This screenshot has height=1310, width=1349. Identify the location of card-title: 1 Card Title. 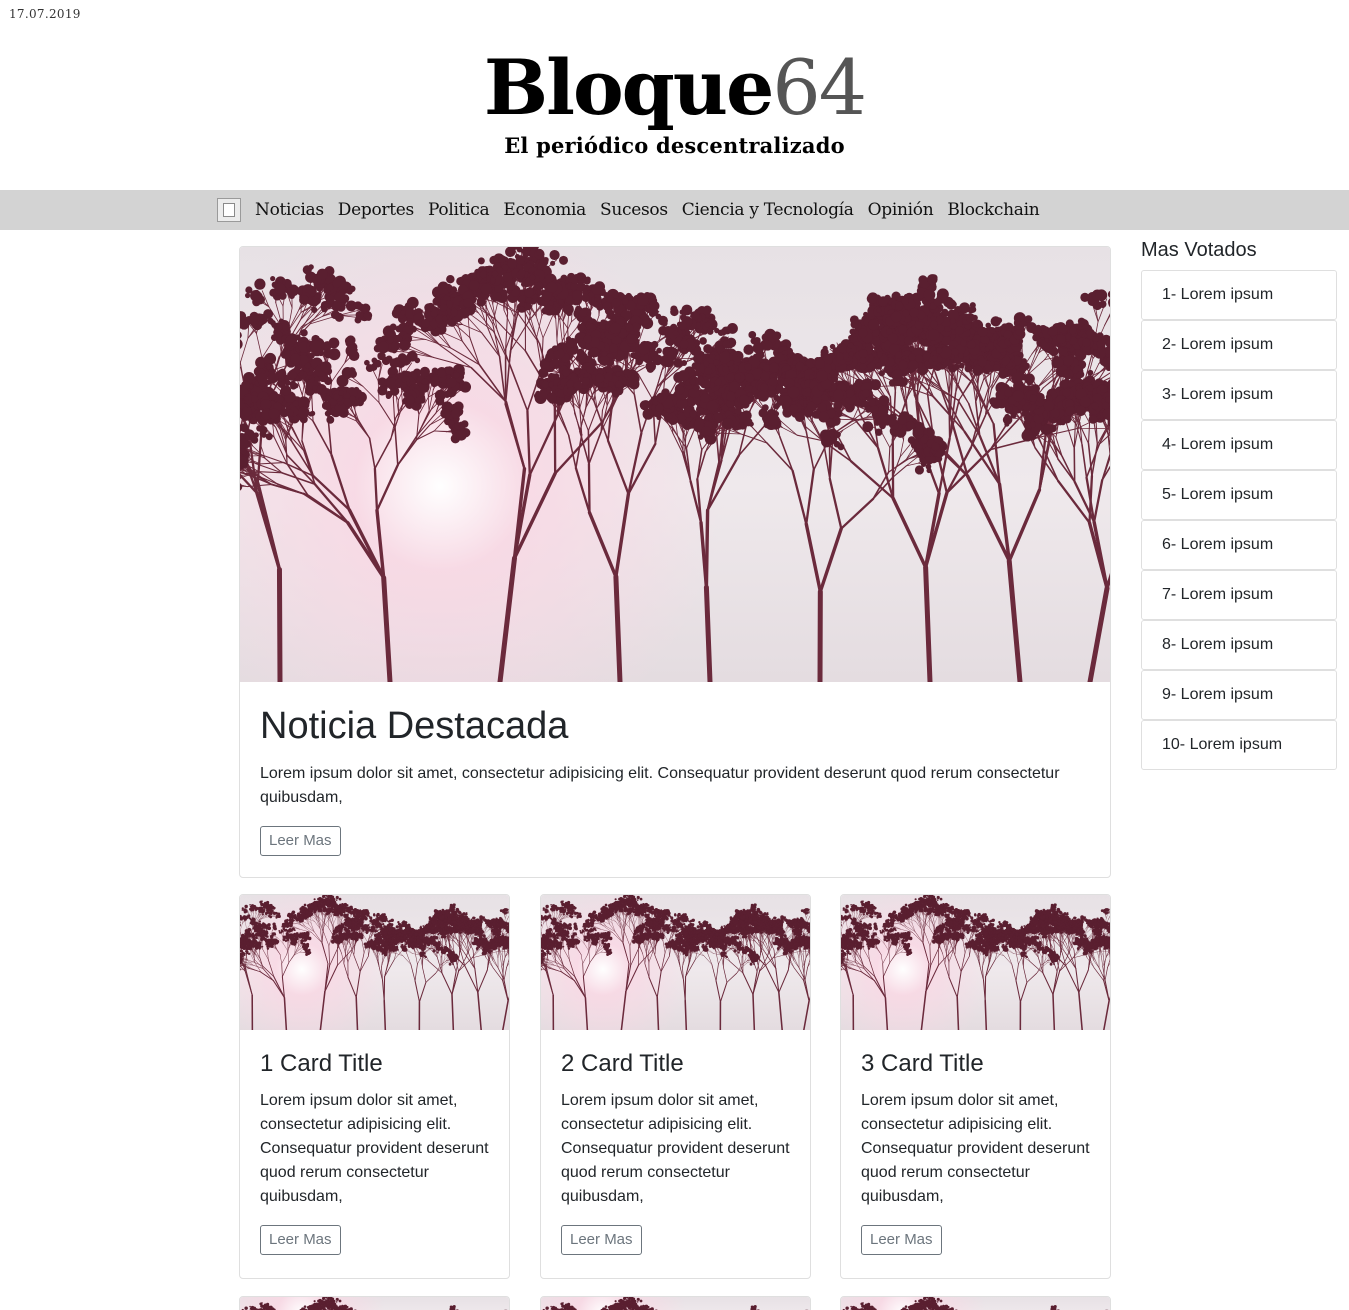
(374, 1064).